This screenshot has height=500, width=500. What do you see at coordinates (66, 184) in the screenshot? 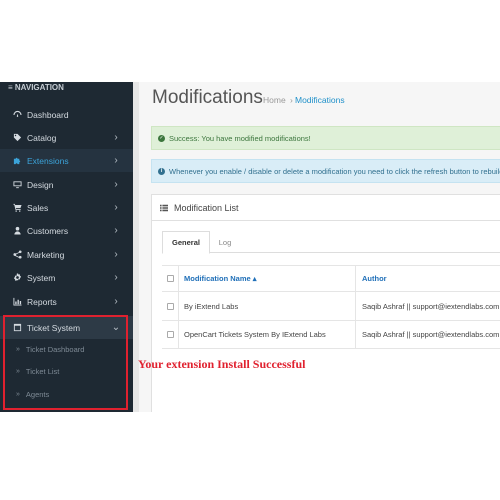
I see `sidebar-item-design: Design ›` at bounding box center [66, 184].